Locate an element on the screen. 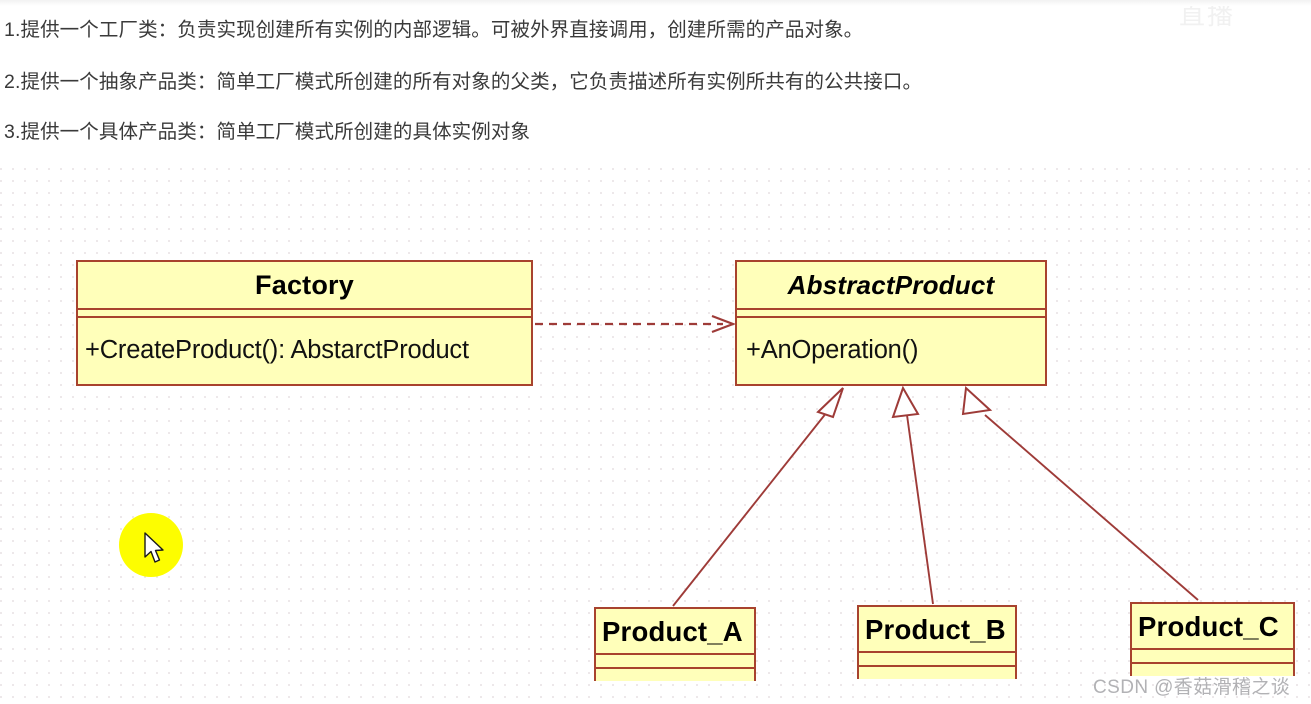 This screenshot has height=704, width=1311. uml-class-product-c: Product_C is located at coordinates (1212, 639).